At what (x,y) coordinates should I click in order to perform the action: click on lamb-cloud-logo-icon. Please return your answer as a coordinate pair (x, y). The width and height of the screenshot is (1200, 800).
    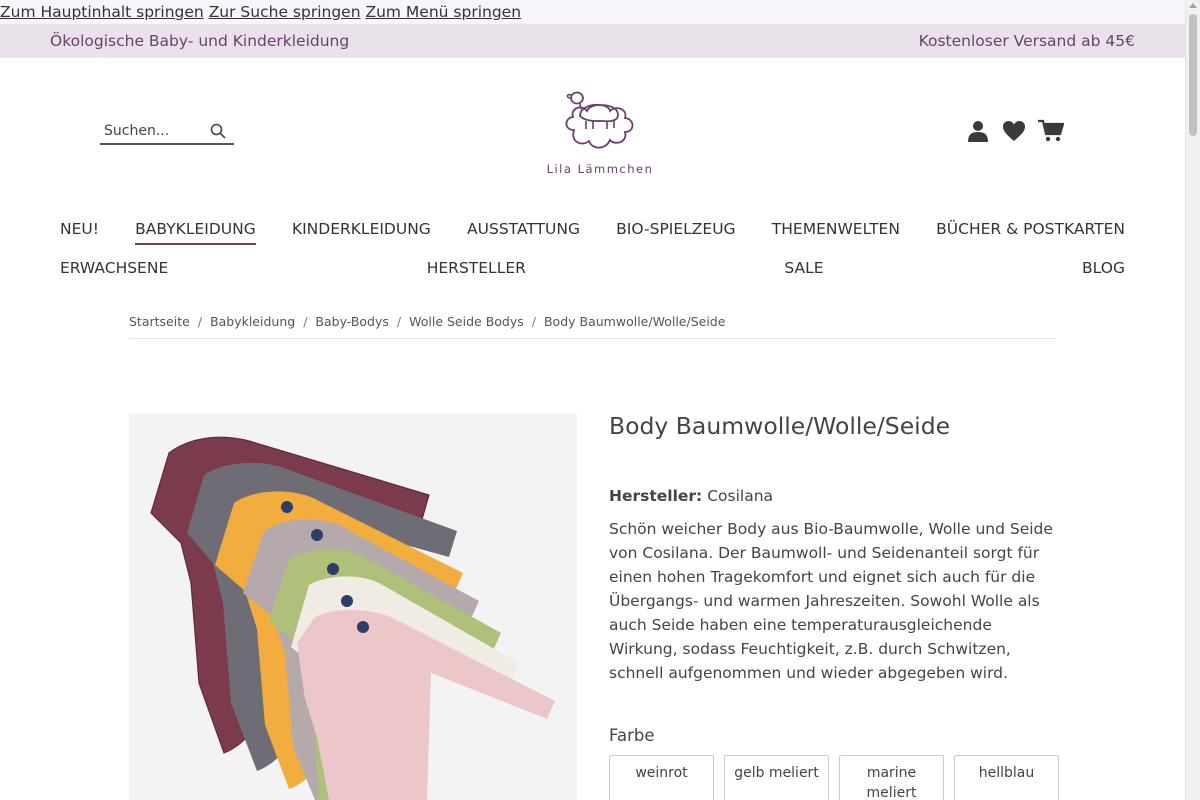
    Looking at the image, I should click on (599, 120).